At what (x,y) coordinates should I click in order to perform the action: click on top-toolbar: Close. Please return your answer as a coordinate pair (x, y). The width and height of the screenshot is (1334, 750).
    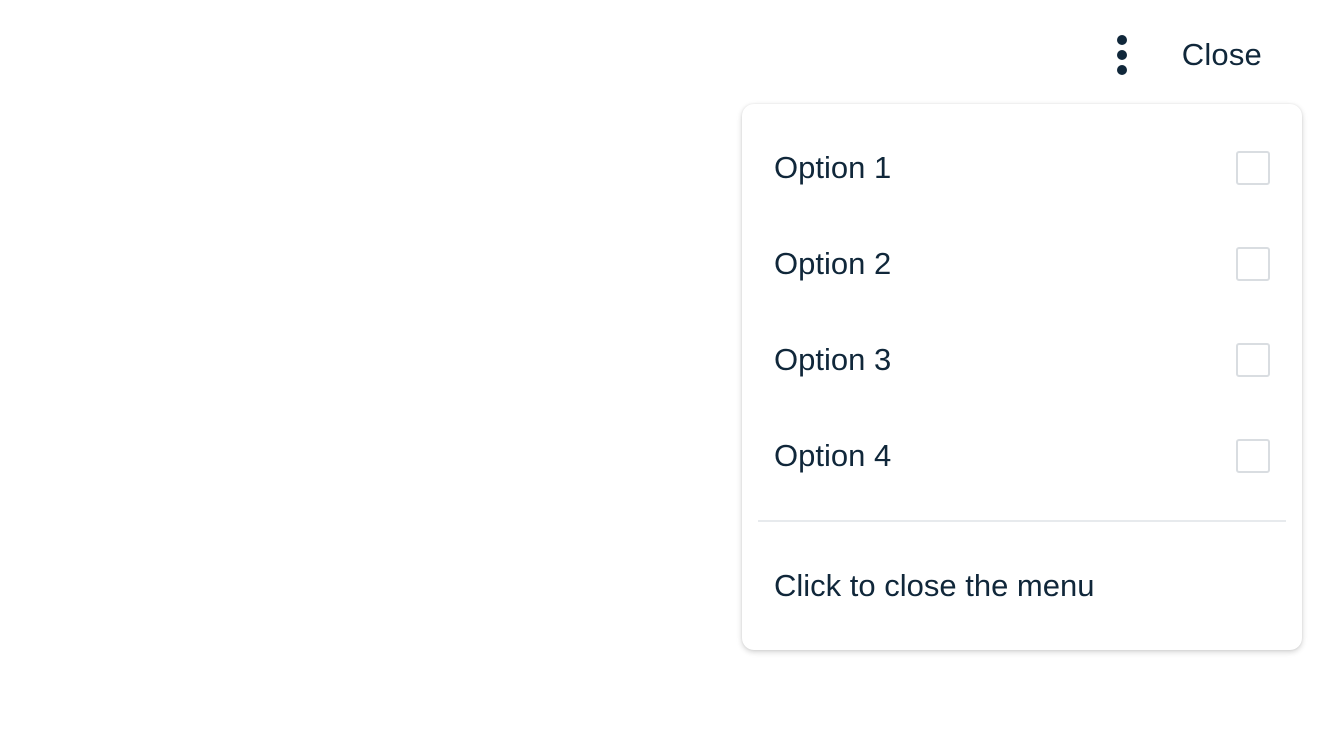
    Looking at the image, I should click on (1189, 55).